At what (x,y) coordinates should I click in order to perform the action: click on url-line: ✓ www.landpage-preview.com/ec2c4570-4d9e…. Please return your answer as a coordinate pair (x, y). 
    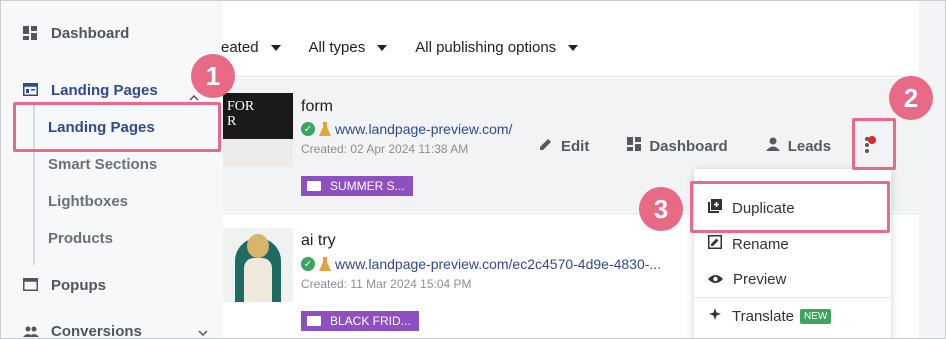
    Looking at the image, I should click on (481, 264).